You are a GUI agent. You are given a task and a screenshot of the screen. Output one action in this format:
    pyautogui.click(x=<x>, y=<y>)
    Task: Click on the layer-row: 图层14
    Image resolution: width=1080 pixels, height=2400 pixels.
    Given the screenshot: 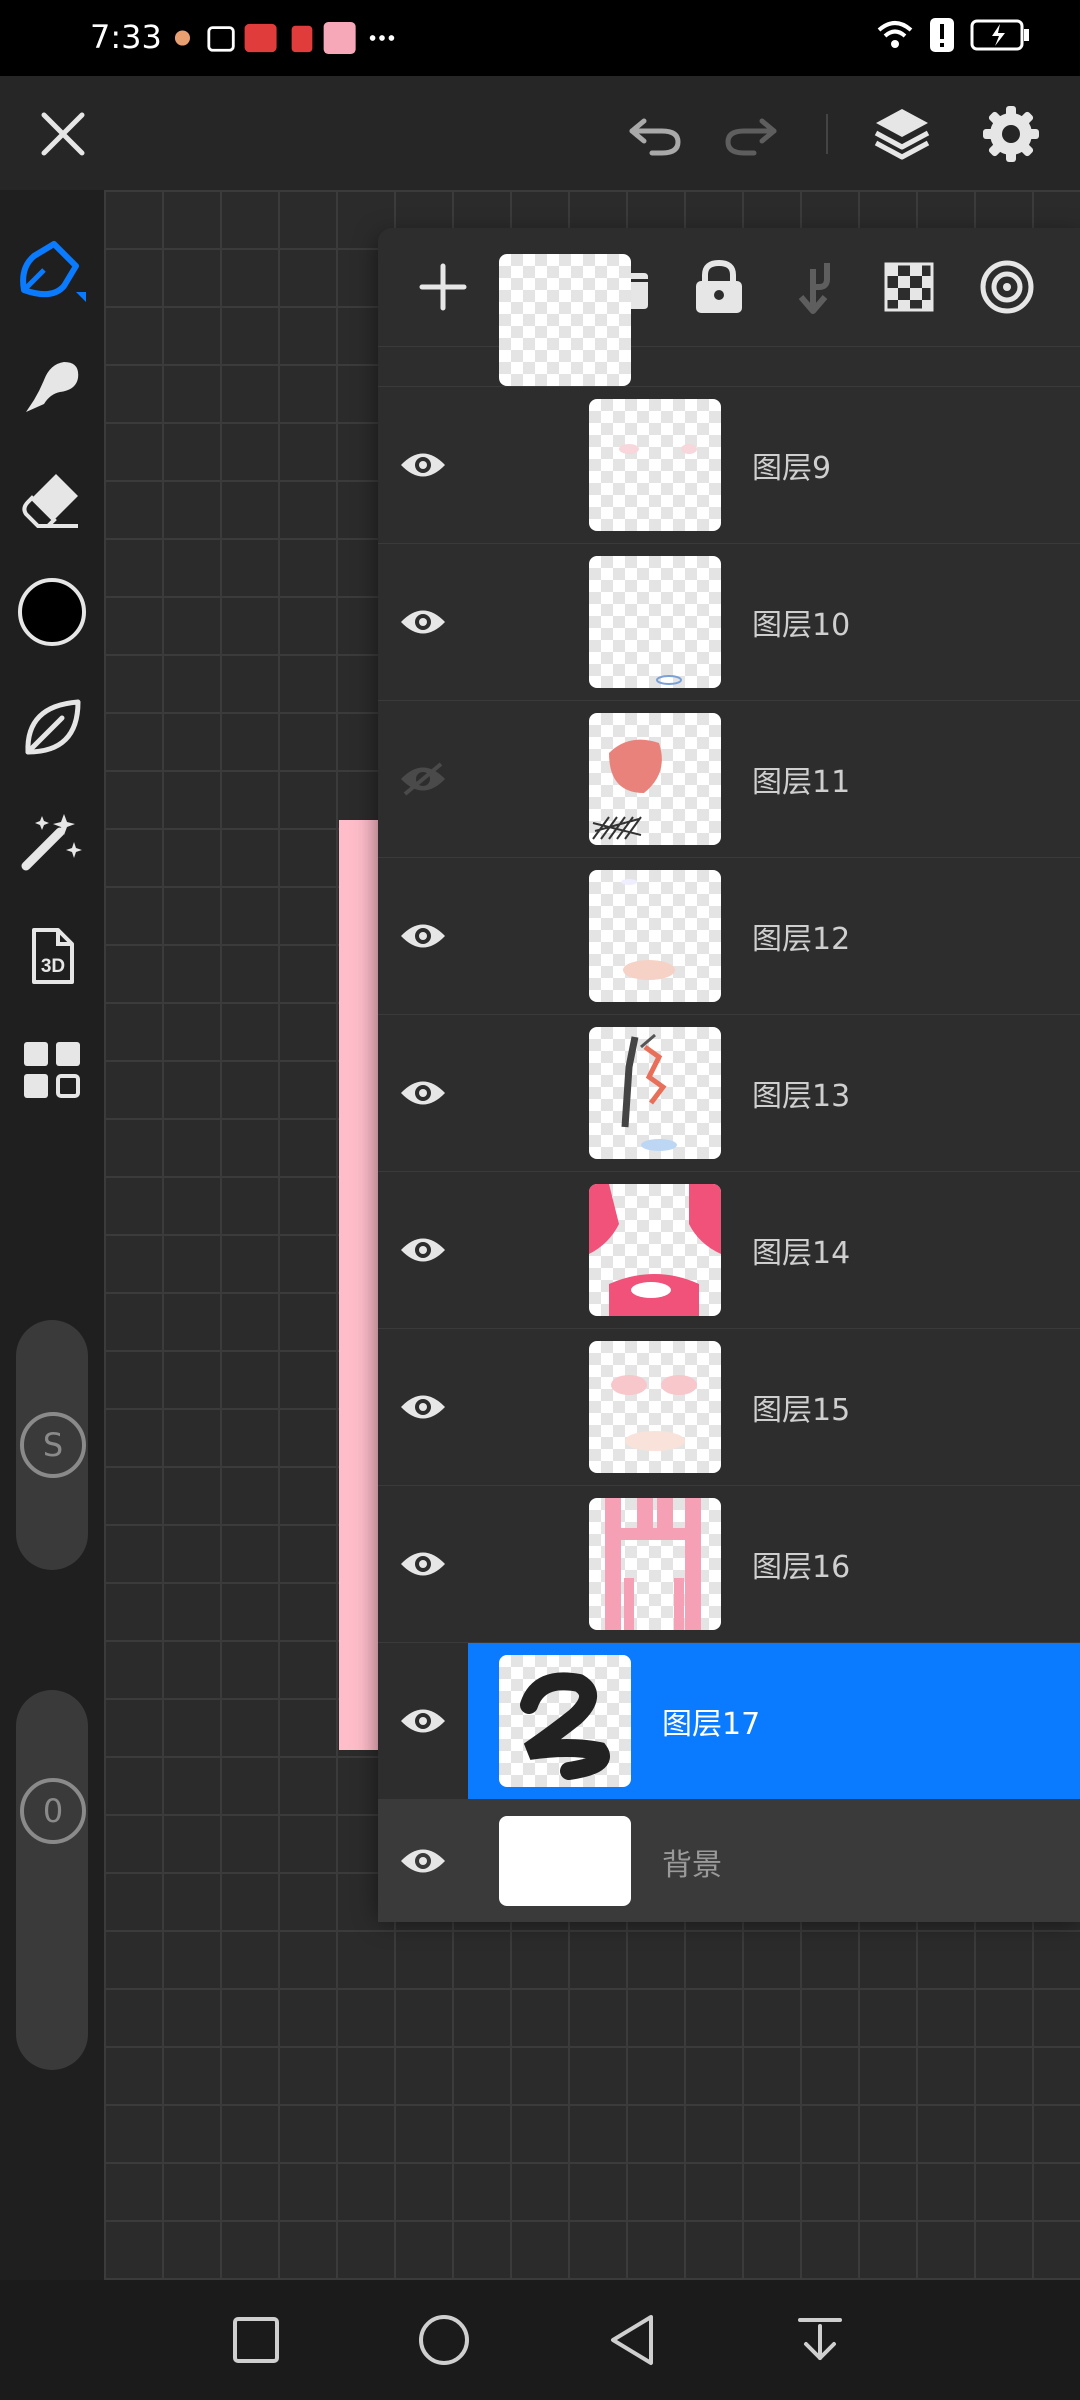 What is the action you would take?
    pyautogui.click(x=729, y=1250)
    